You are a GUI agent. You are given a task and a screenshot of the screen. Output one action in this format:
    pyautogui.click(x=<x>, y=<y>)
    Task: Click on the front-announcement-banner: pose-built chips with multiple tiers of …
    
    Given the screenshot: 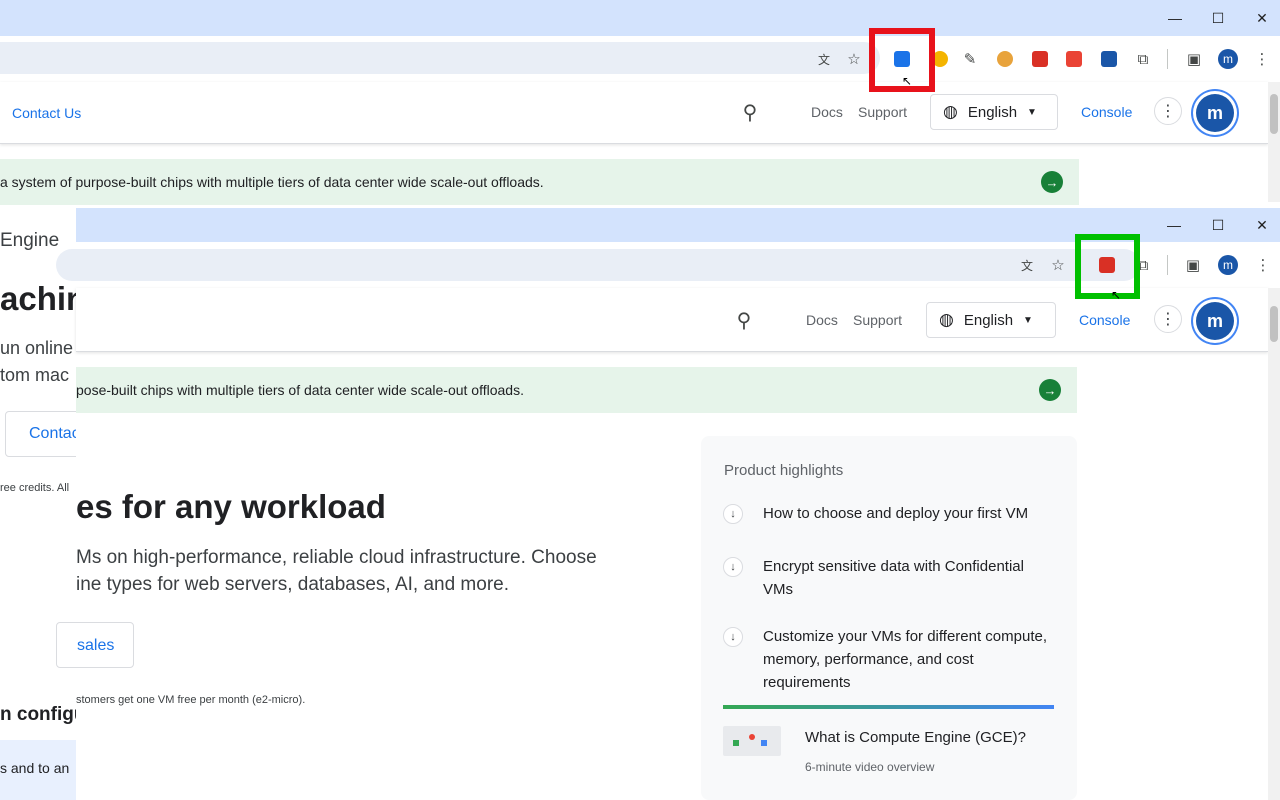 What is the action you would take?
    pyautogui.click(x=576, y=390)
    